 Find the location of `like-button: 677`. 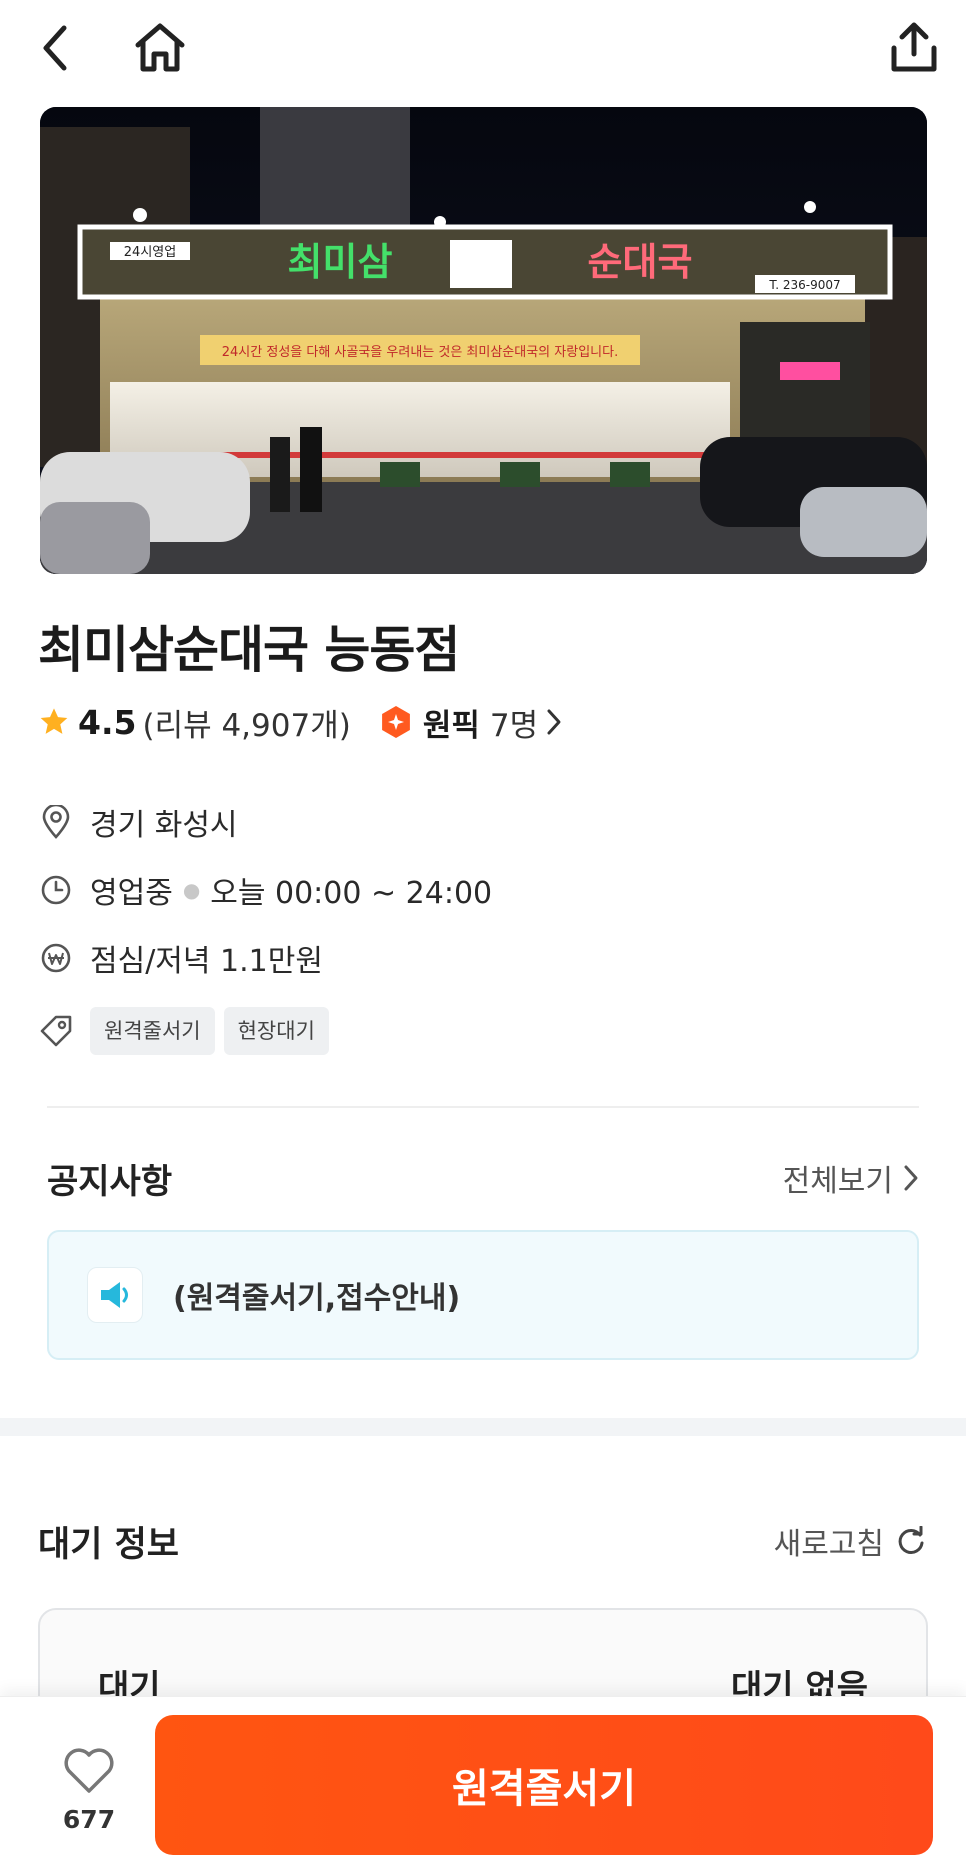

like-button: 677 is located at coordinates (89, 1790).